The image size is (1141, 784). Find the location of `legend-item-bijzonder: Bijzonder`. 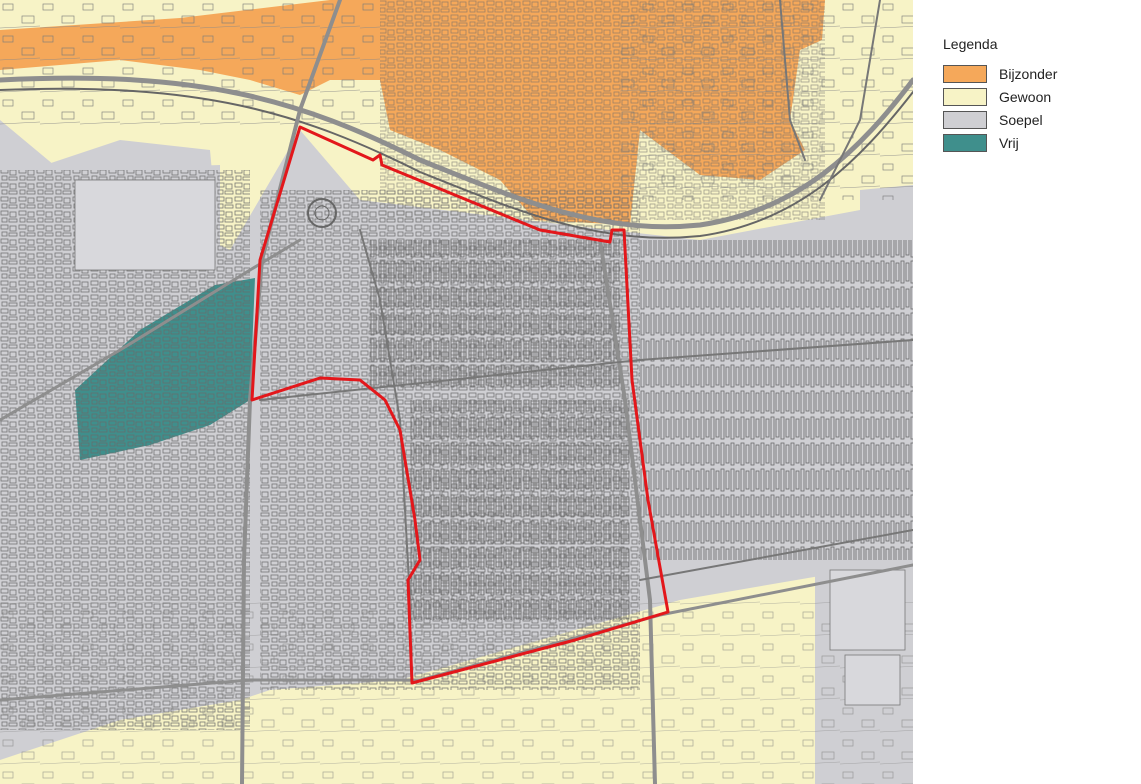

legend-item-bijzonder: Bijzonder is located at coordinates (1033, 75).